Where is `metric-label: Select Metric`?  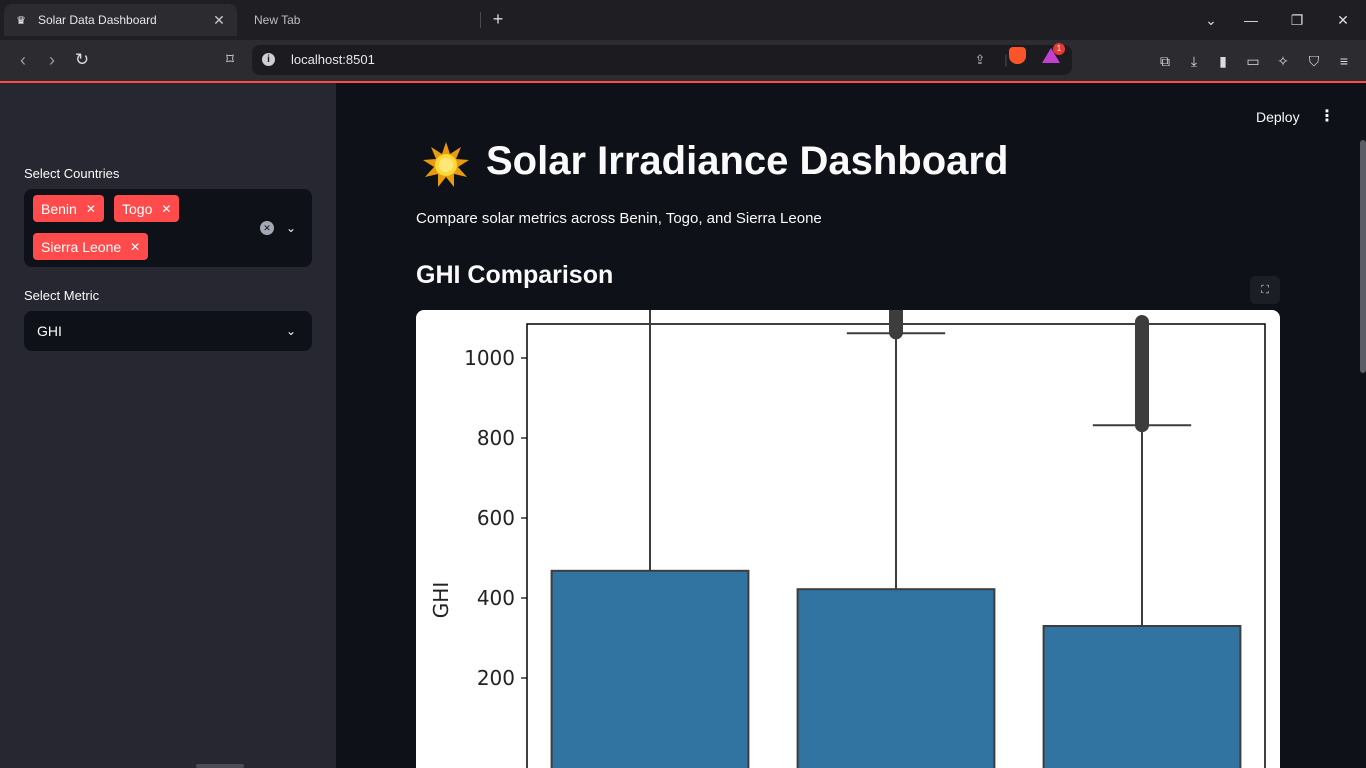
metric-label: Select Metric is located at coordinates (62, 295).